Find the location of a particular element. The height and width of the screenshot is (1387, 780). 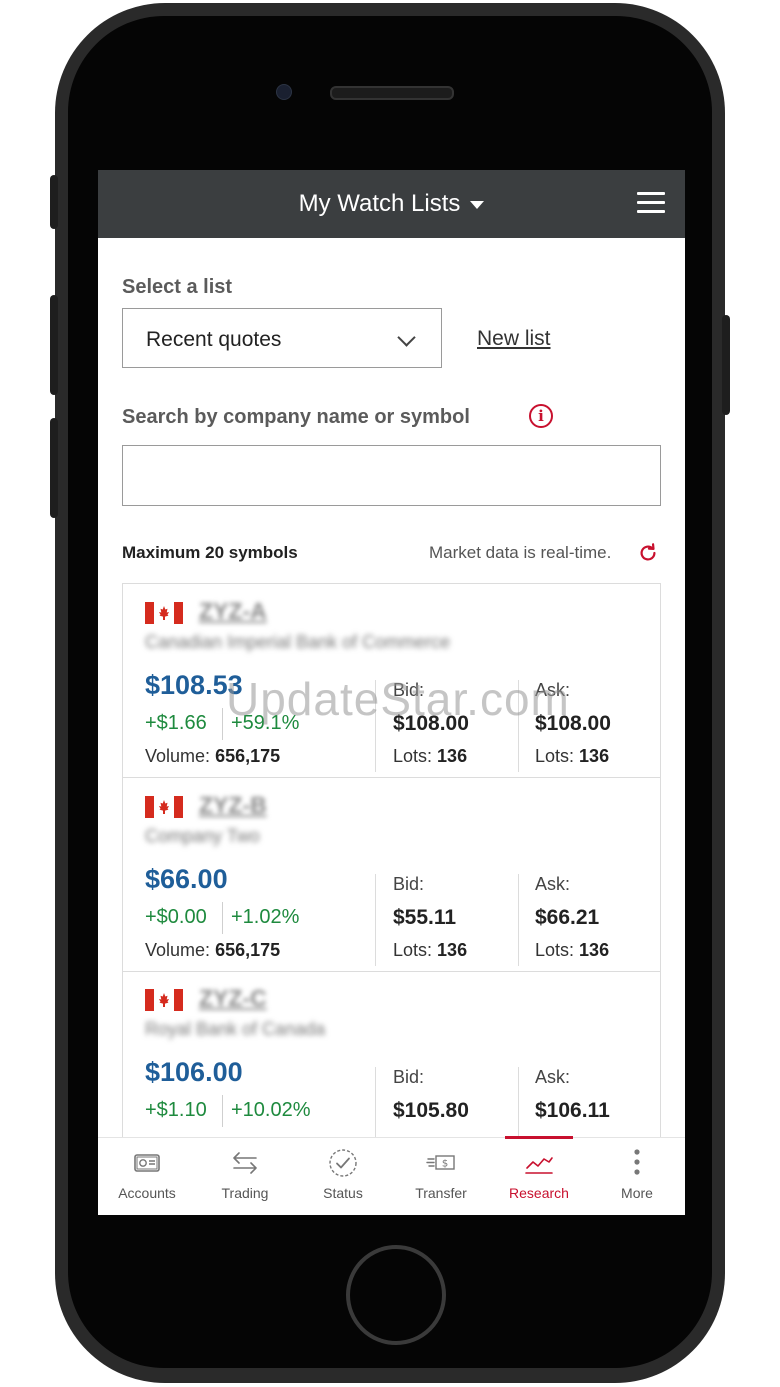

nav-label: Trading is located at coordinates (245, 1193).